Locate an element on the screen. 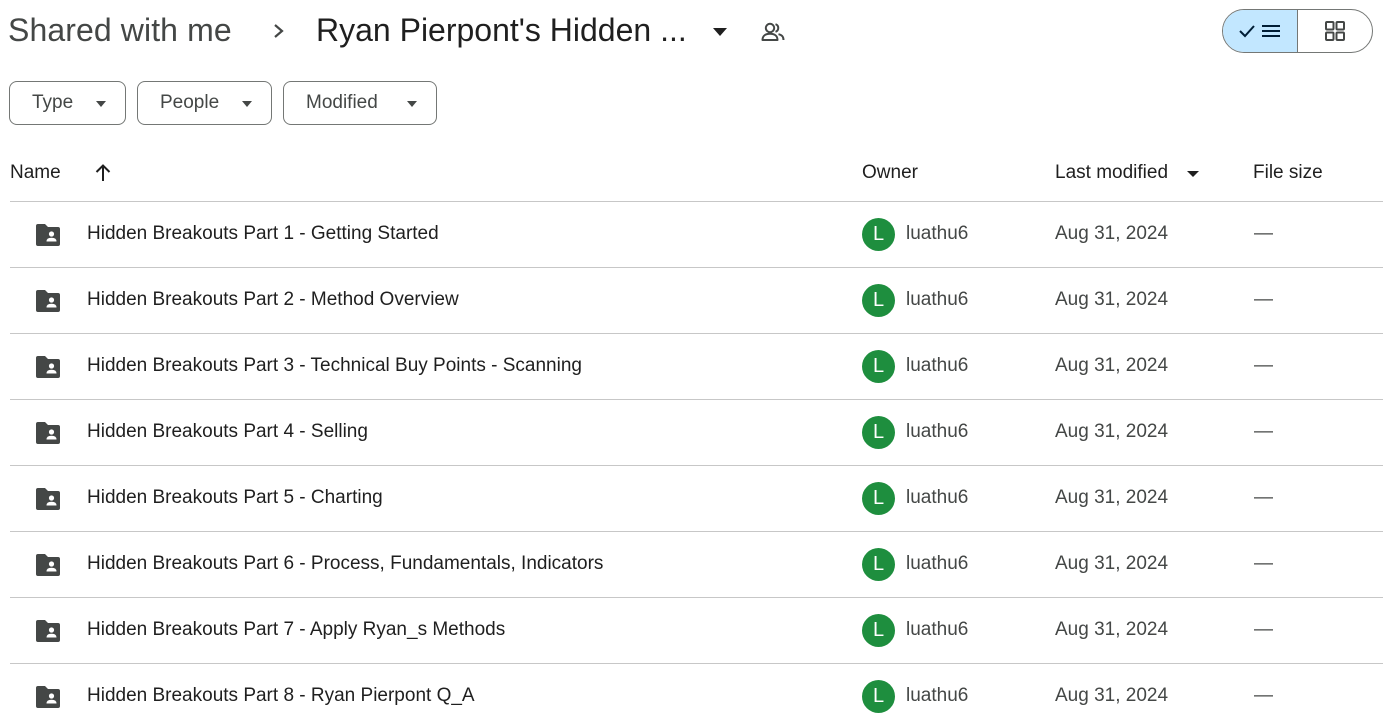  type-filter-chip: Type is located at coordinates (67, 103).